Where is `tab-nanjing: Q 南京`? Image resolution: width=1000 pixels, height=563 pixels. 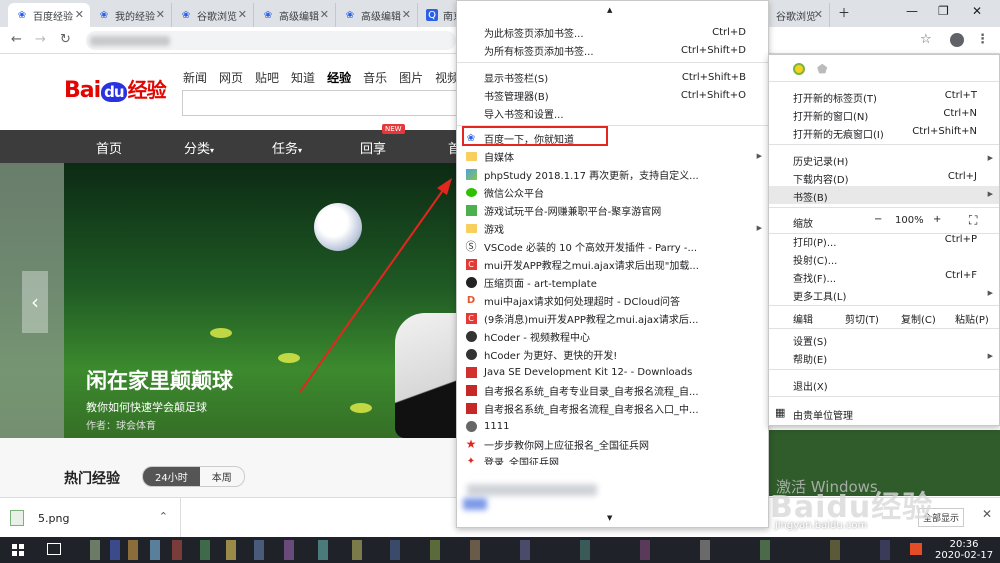
tab-nanjing: Q 南京 is located at coordinates (438, 15).